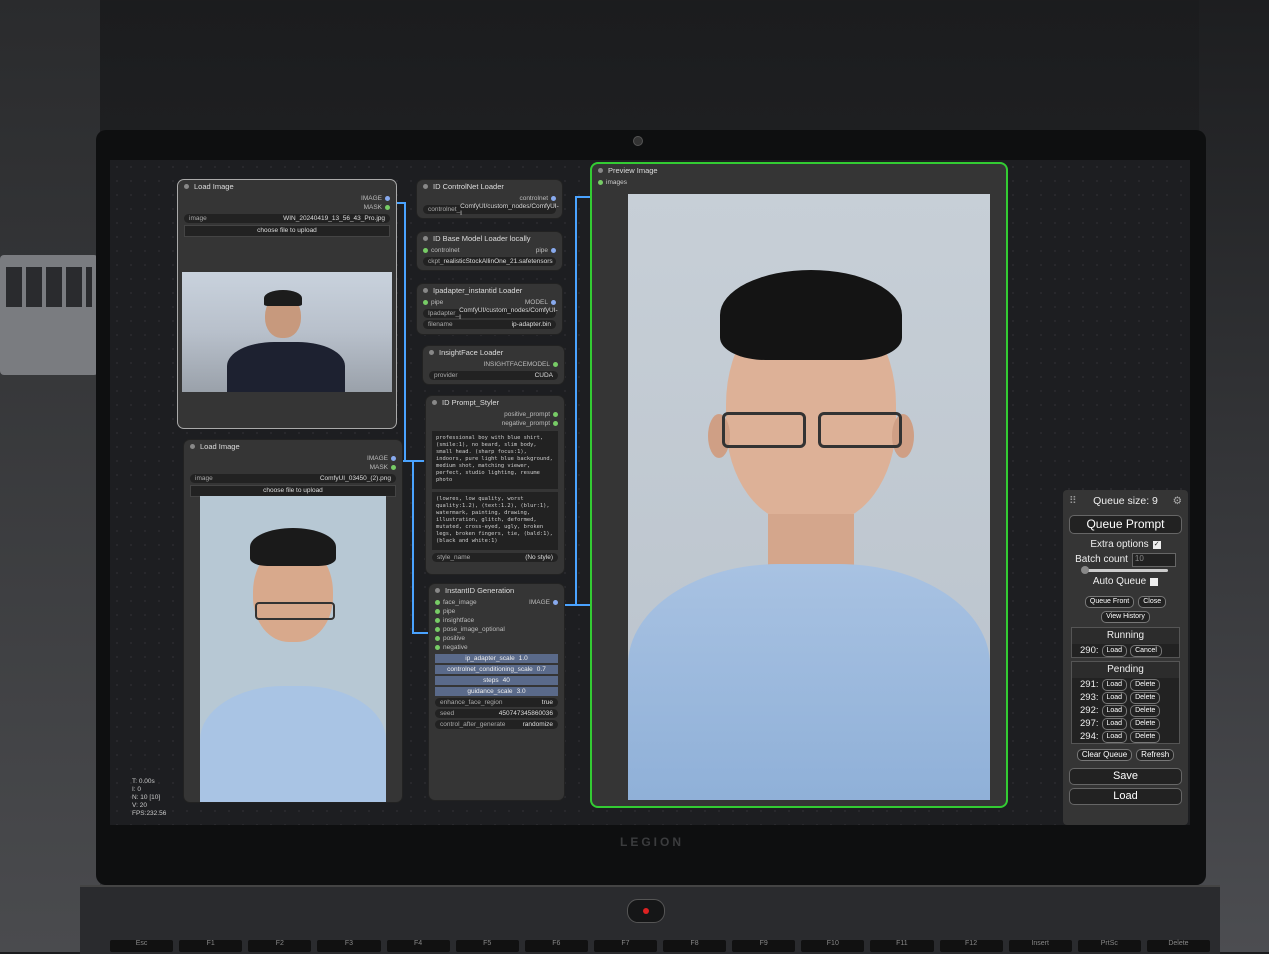  I want to click on output-insightface: INSIGHTFACEMODEL, so click(493, 364).